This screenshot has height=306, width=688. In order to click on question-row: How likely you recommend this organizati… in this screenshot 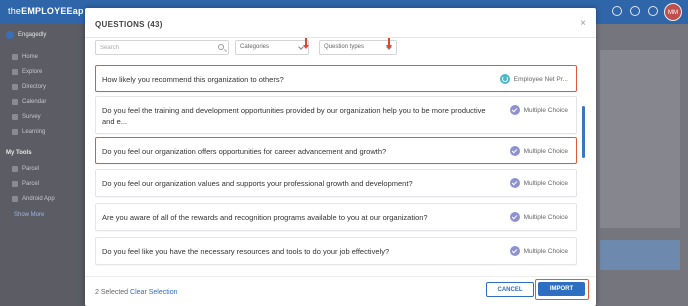, I will do `click(336, 78)`.